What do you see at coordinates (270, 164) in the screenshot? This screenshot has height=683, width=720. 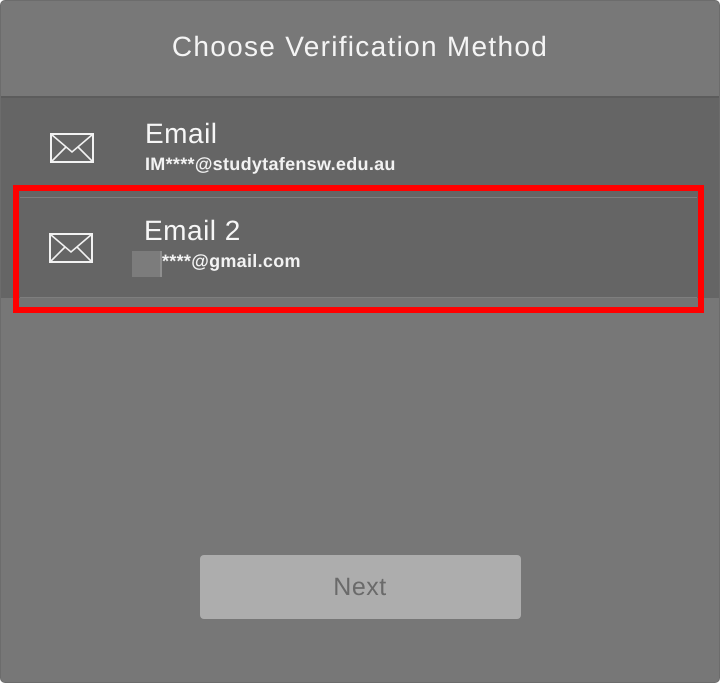 I see `masked-email: IM****@studytafensw.edu.au` at bounding box center [270, 164].